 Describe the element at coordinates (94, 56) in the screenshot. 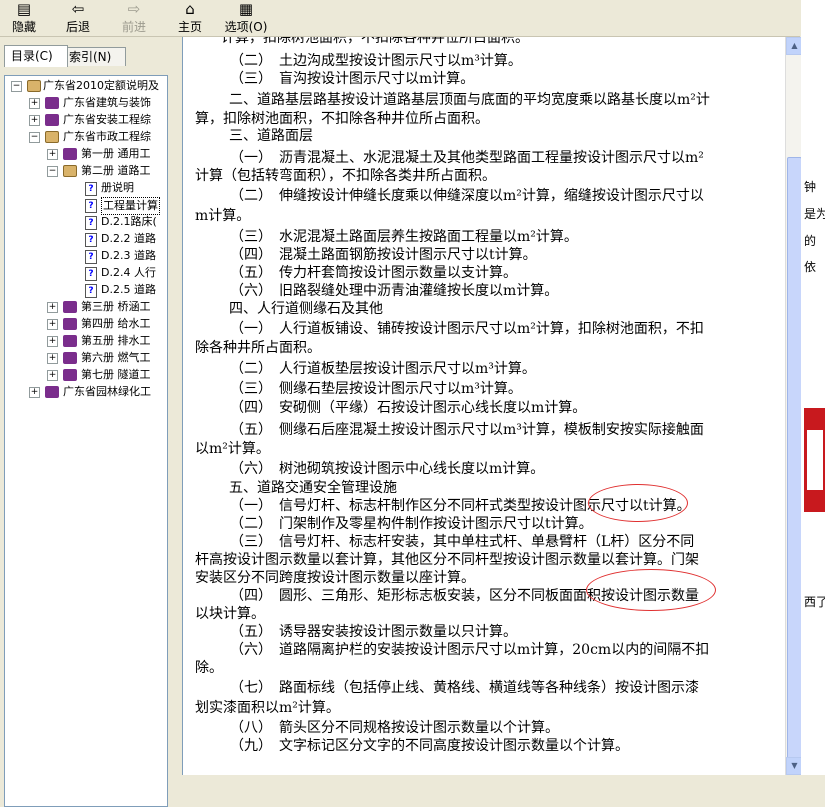

I see `tab-index: 索引(N)` at that location.